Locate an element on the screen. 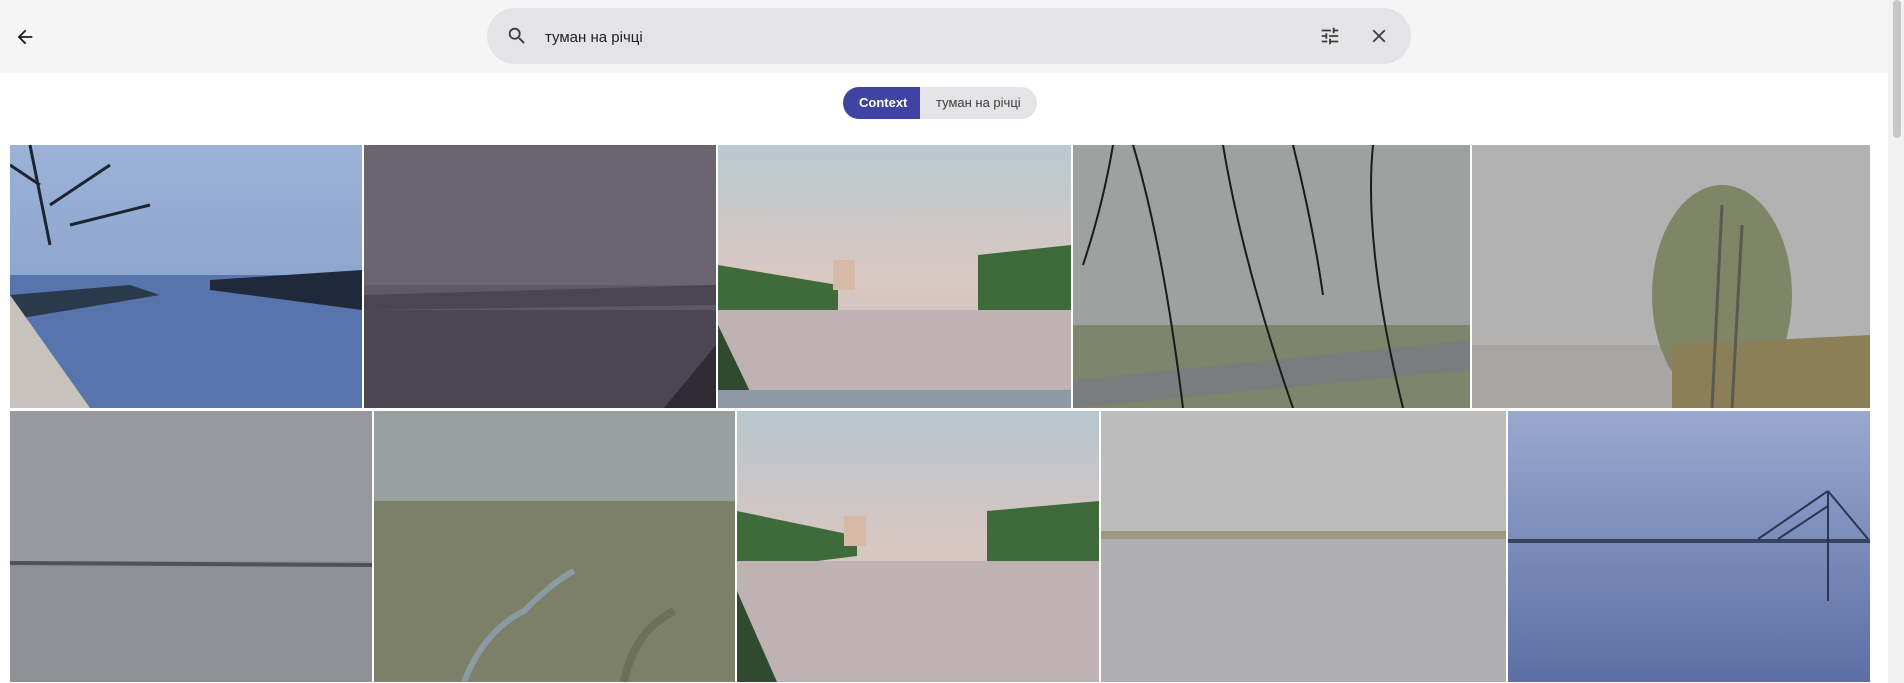  top-bar is located at coordinates (944, 36).